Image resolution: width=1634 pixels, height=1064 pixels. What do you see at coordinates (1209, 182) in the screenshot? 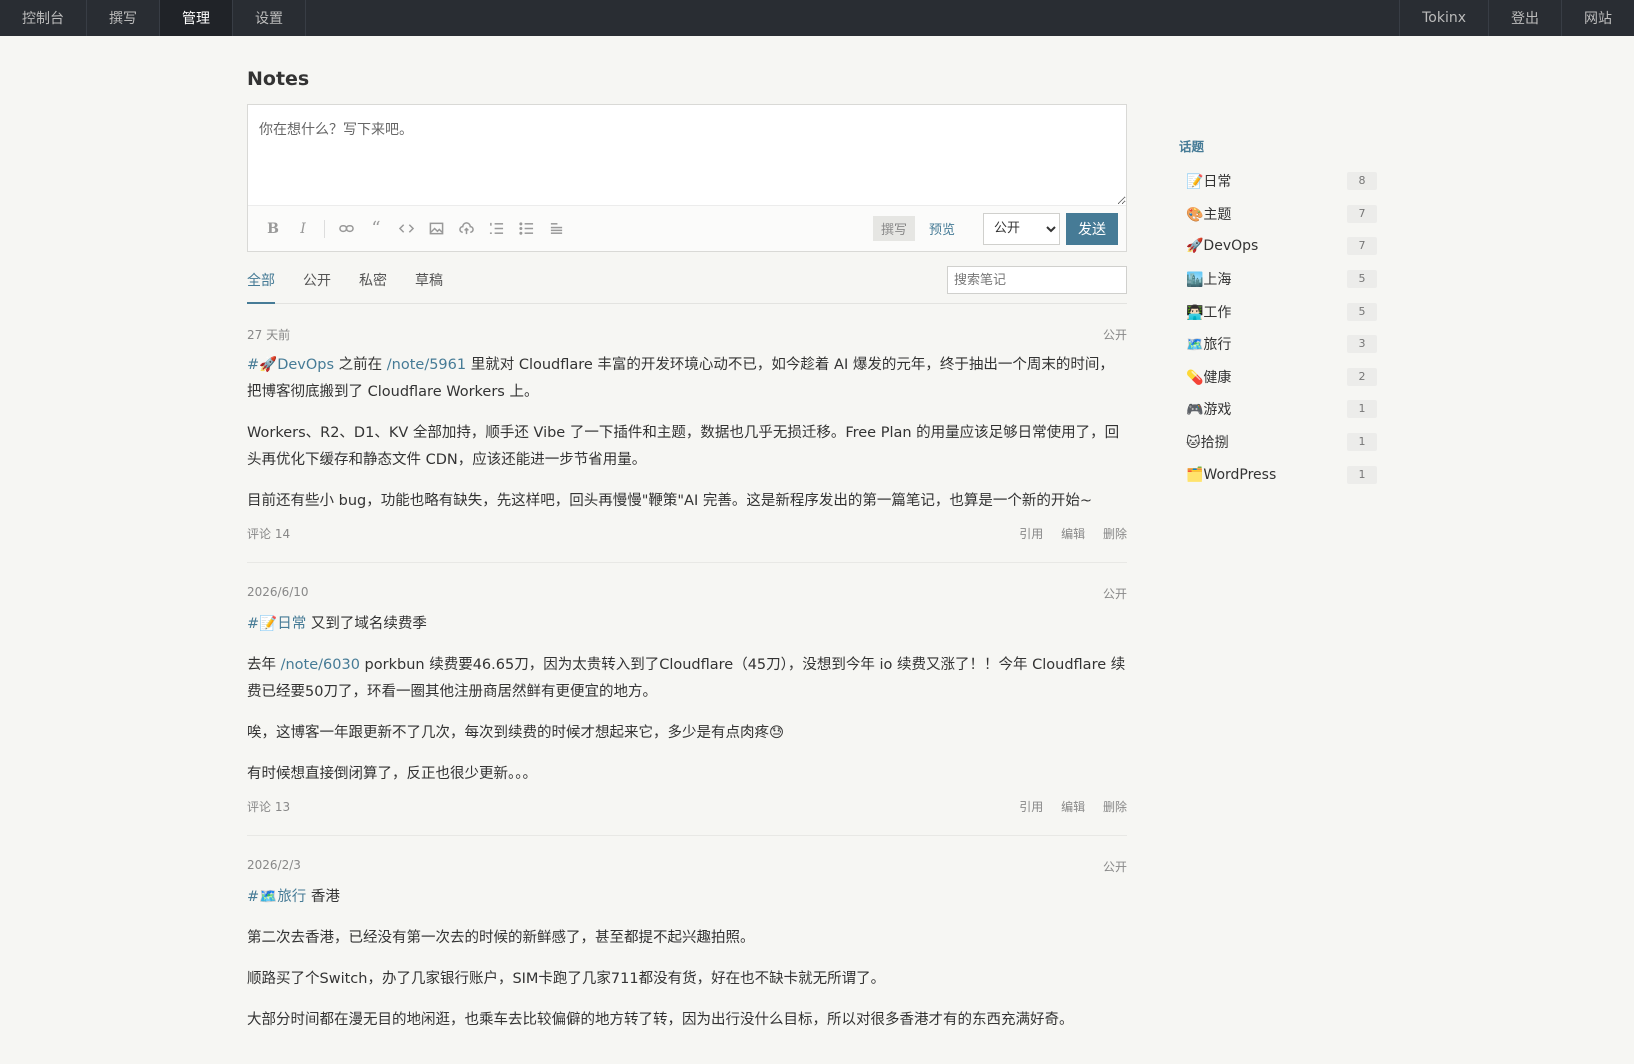
I see `topic-name: 📝日常` at bounding box center [1209, 182].